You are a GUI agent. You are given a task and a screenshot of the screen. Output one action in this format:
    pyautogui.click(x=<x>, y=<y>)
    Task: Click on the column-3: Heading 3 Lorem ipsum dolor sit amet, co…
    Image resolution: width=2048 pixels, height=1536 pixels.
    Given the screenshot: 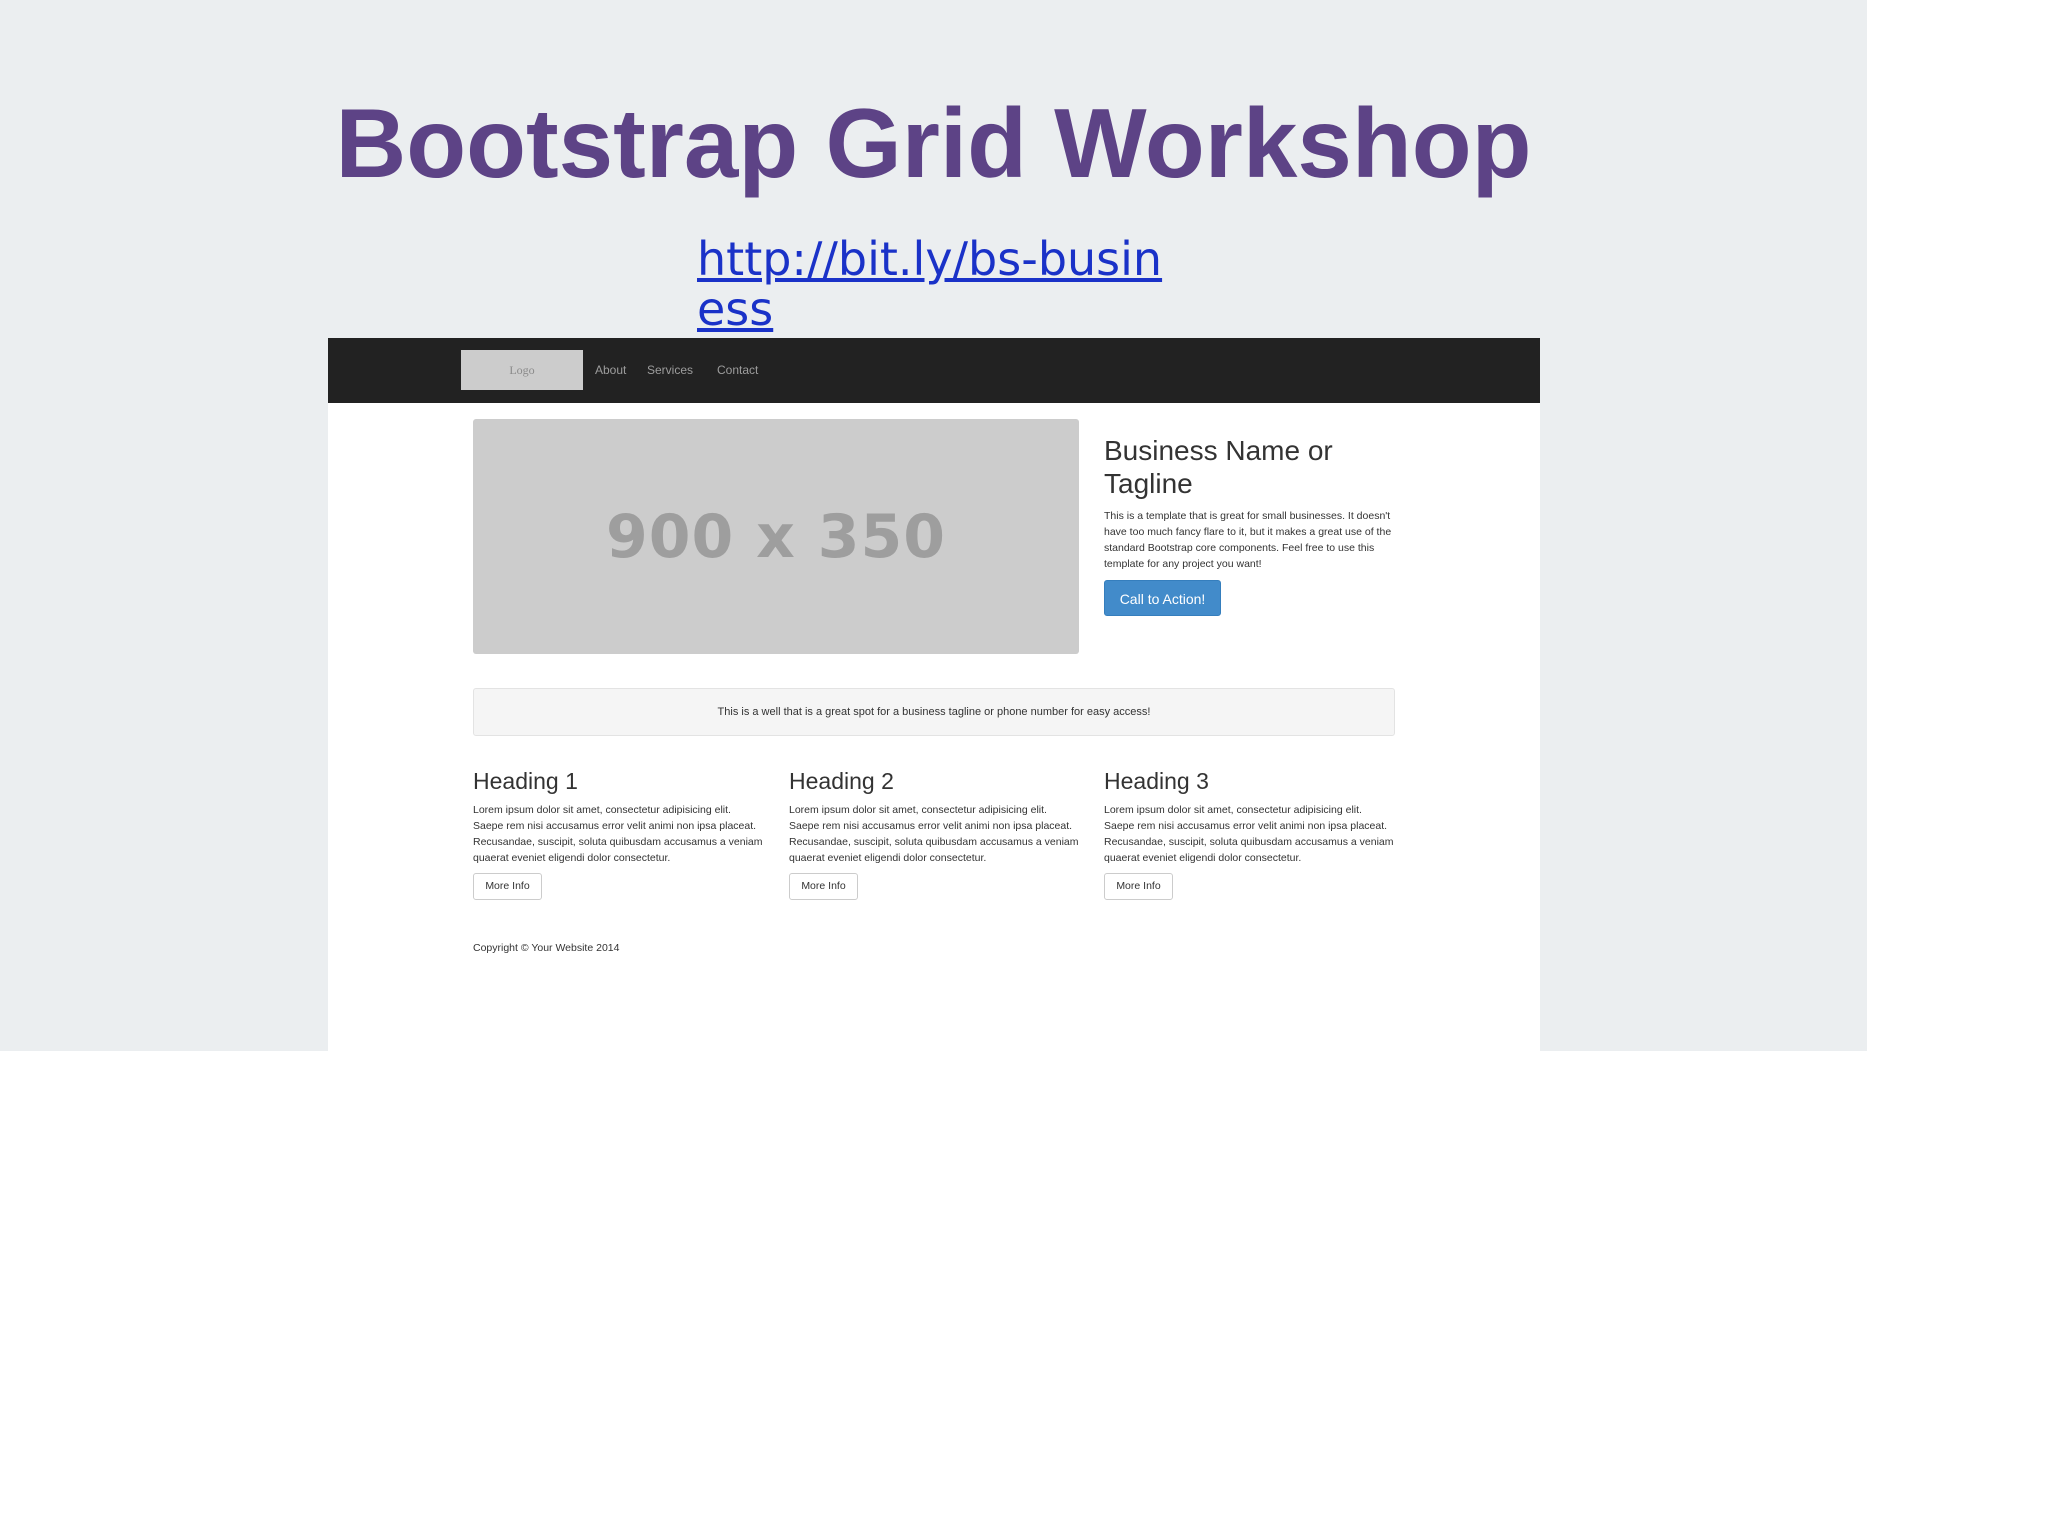 What is the action you would take?
    pyautogui.click(x=1249, y=833)
    